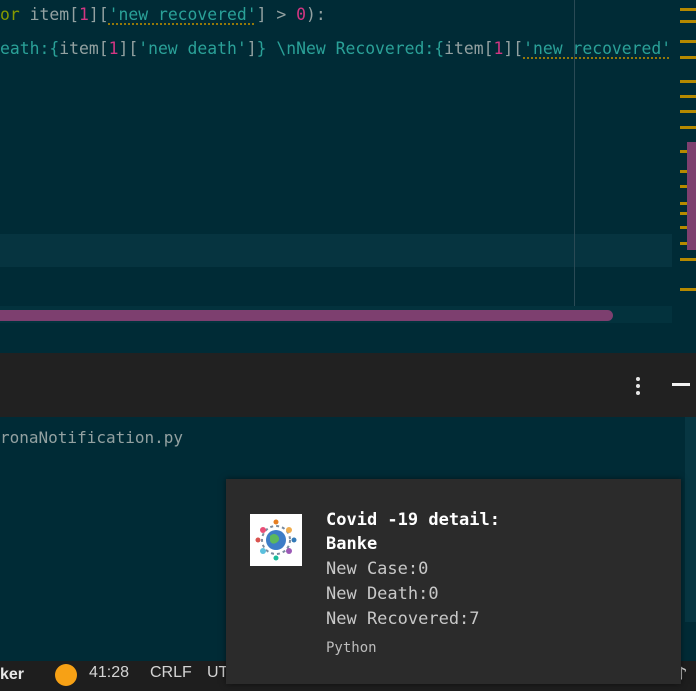 The width and height of the screenshot is (696, 691). Describe the element at coordinates (10, 14) in the screenshot. I see `keyword-token: or` at that location.